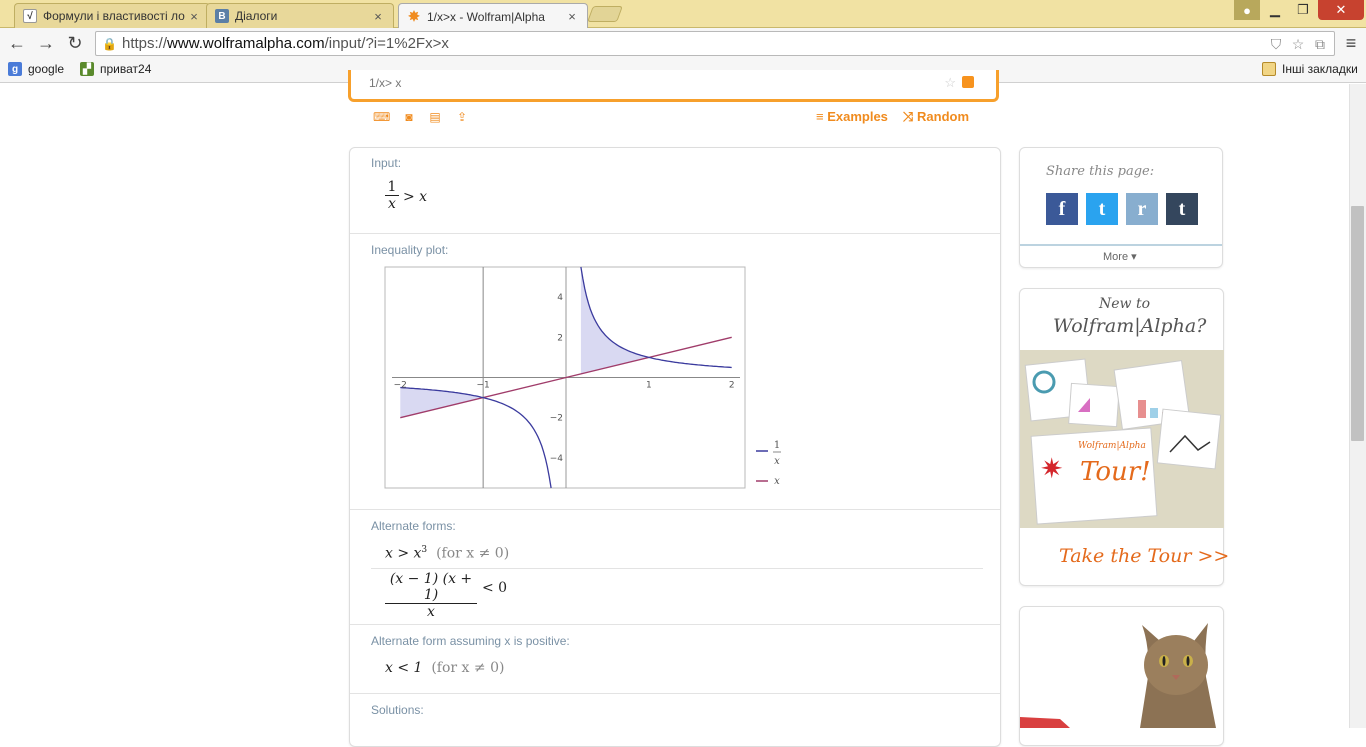 This screenshot has width=1366, height=747. Describe the element at coordinates (1341, 10) in the screenshot. I see `close-window-icon: ✕` at that location.